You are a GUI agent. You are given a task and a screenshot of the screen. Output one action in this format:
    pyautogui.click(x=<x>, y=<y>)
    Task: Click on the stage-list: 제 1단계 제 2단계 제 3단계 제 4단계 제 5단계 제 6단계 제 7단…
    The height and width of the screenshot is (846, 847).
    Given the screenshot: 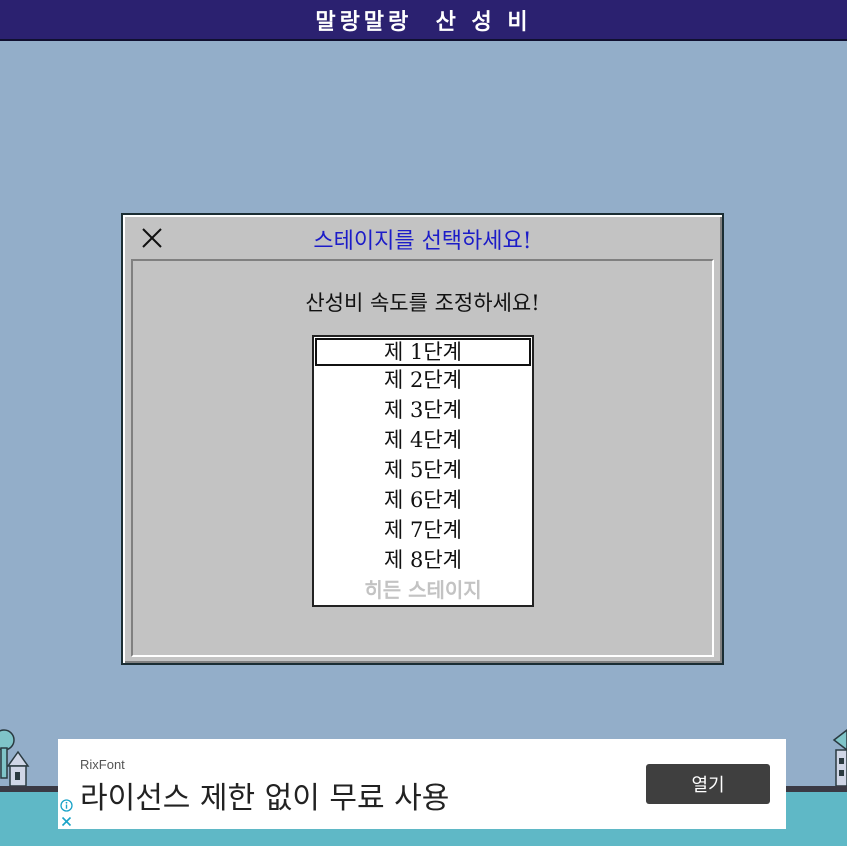 What is the action you would take?
    pyautogui.click(x=423, y=471)
    